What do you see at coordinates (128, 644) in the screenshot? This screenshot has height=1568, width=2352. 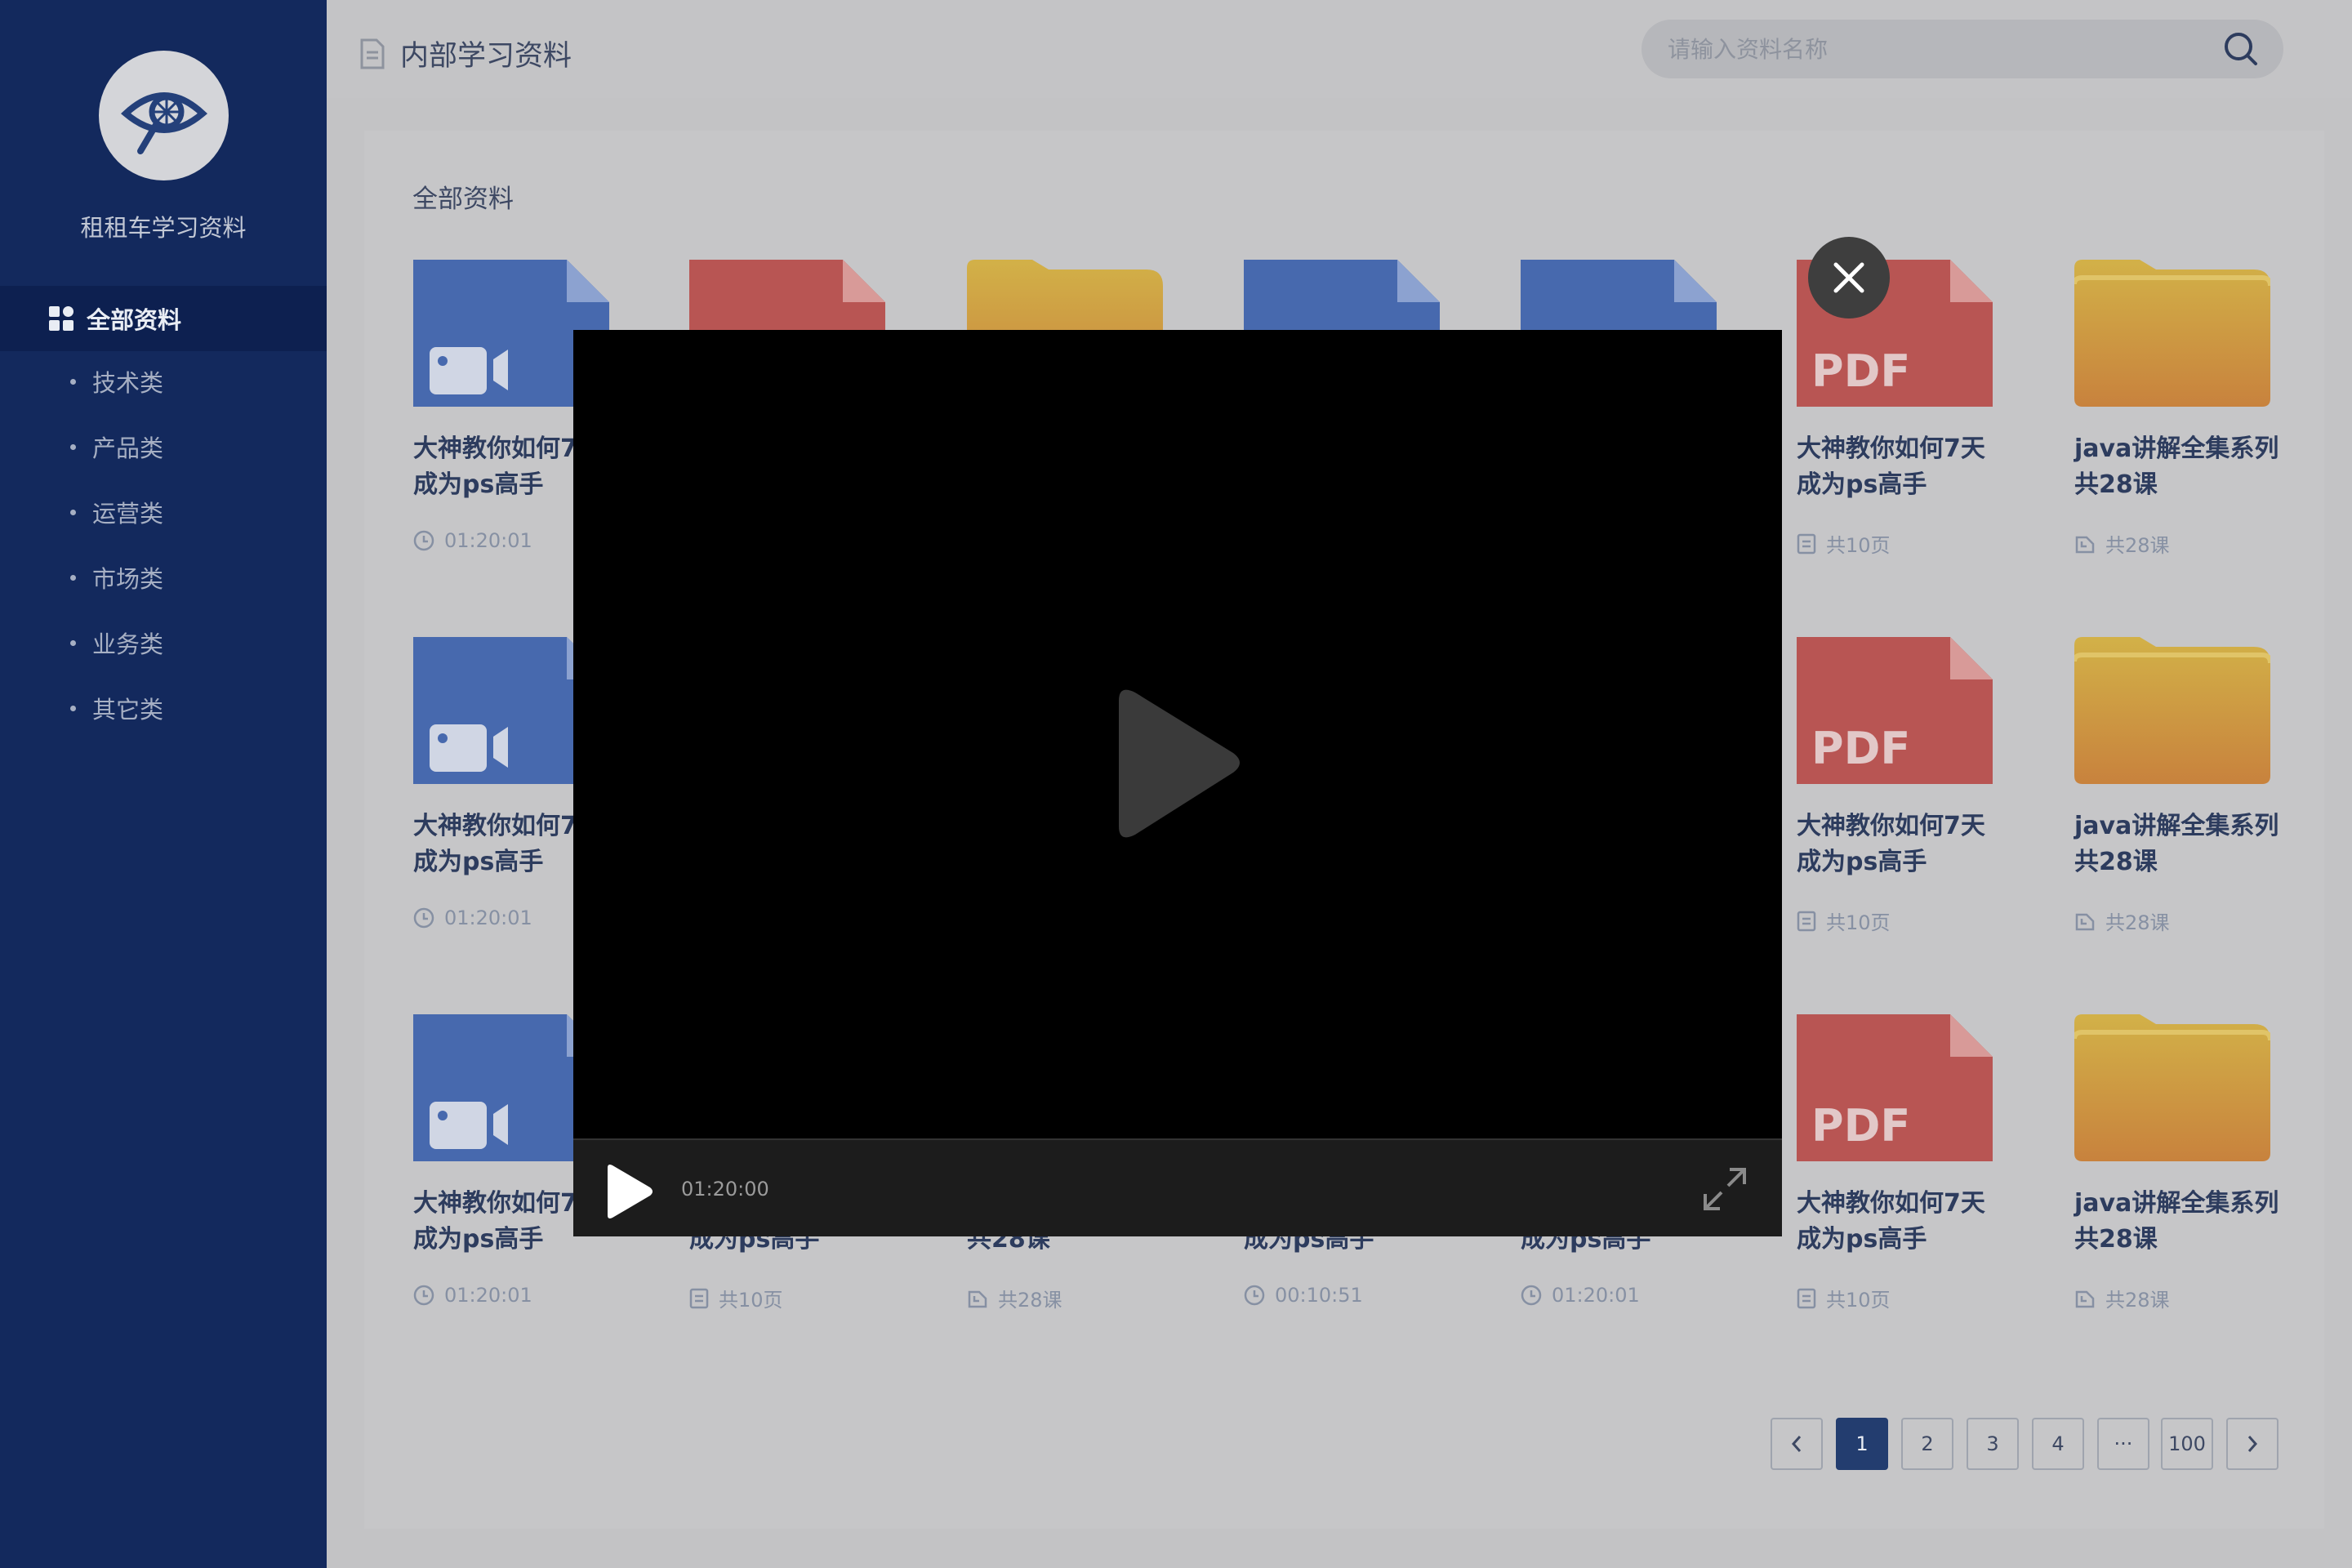 I see `nav-item-label: 业务类` at bounding box center [128, 644].